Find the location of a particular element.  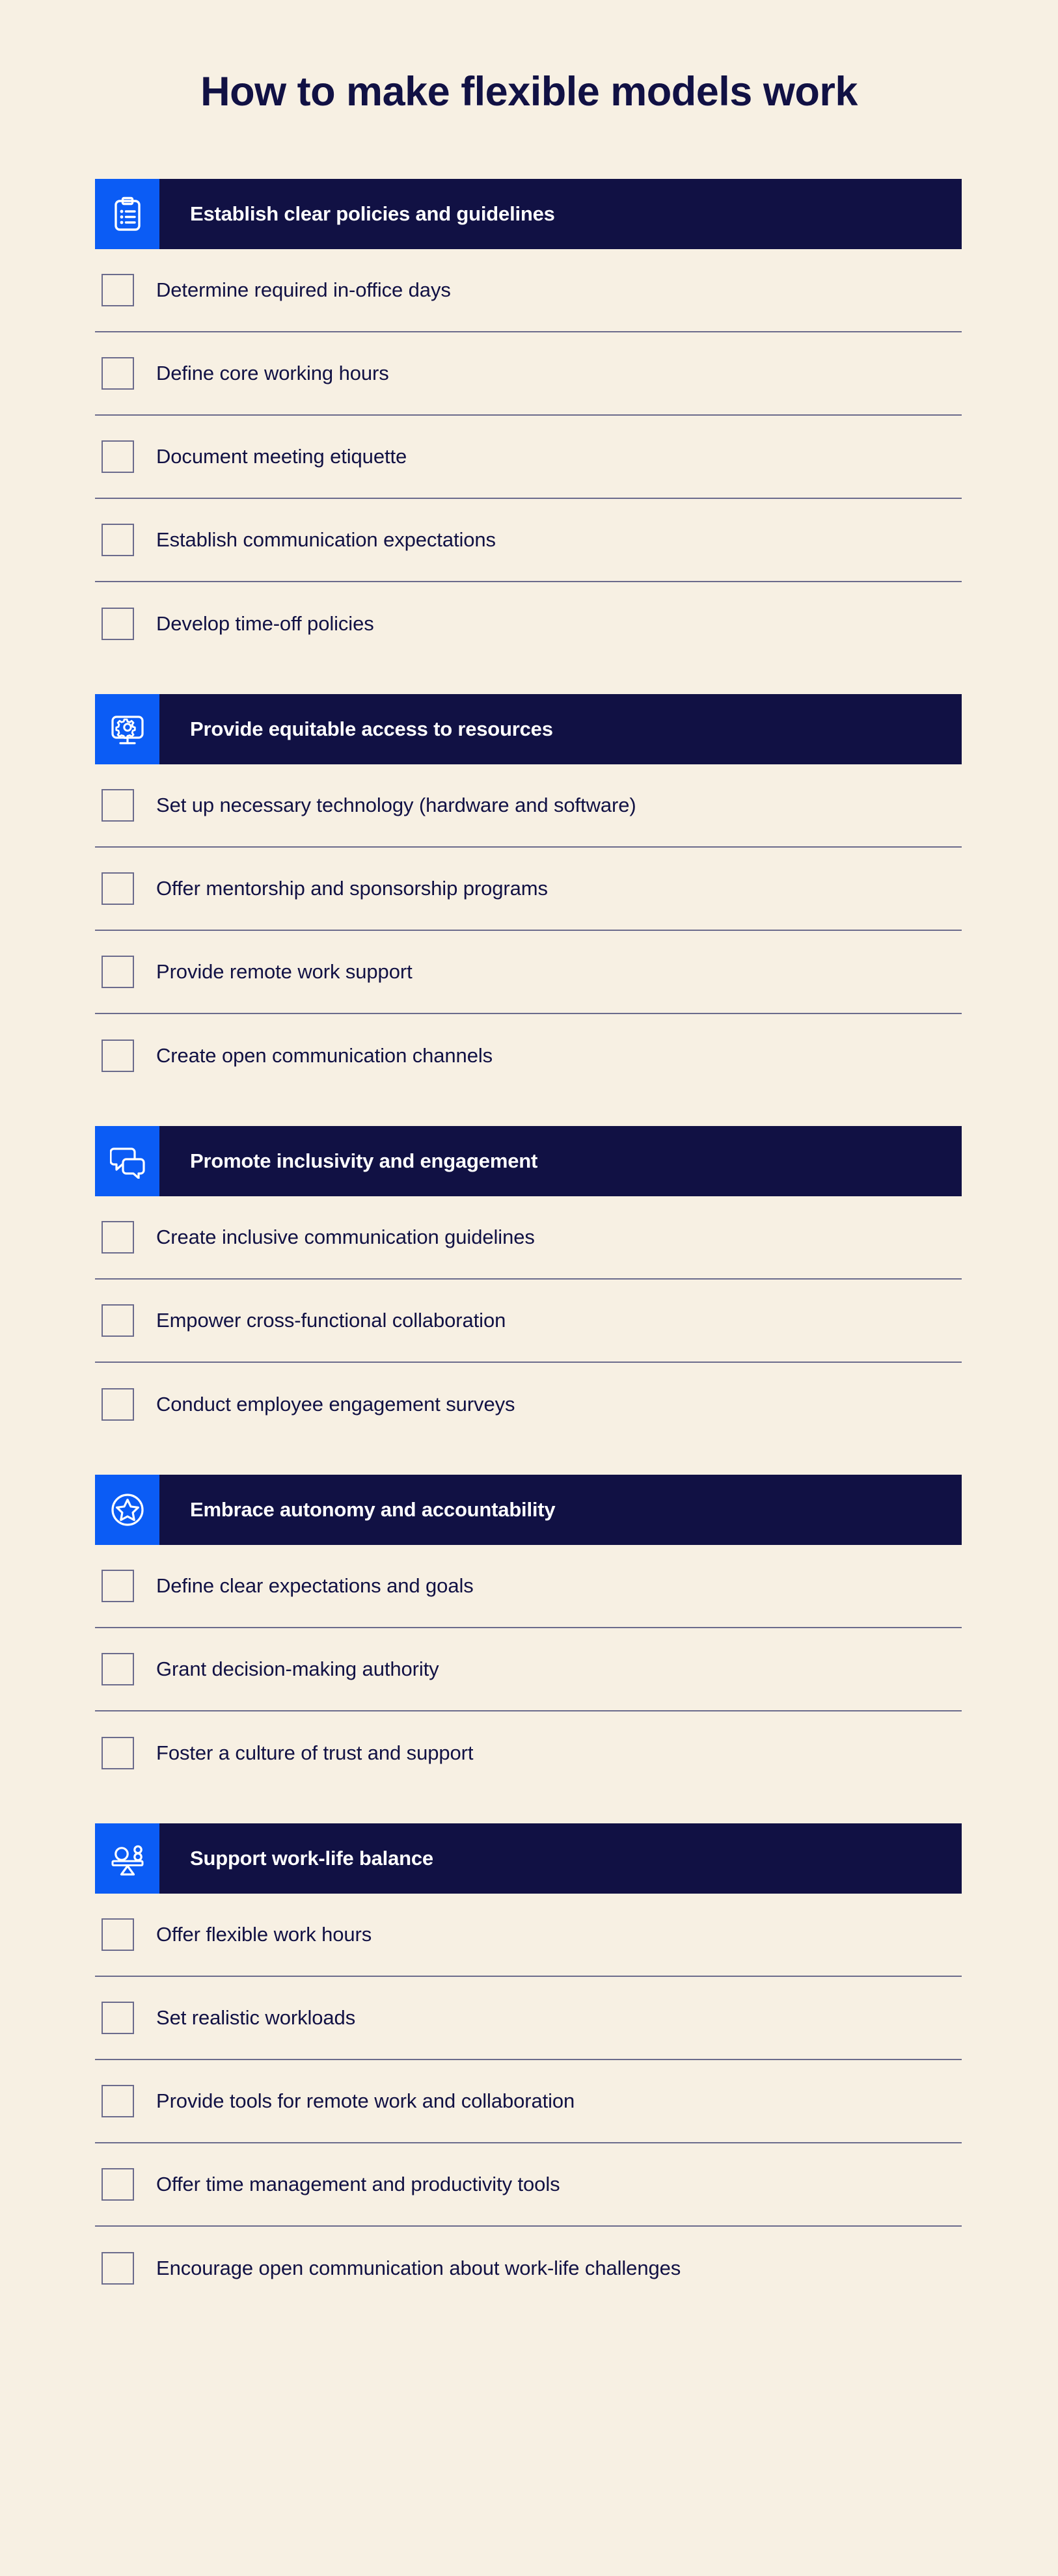

section-header: Provide equitable access to resources is located at coordinates (528, 729).